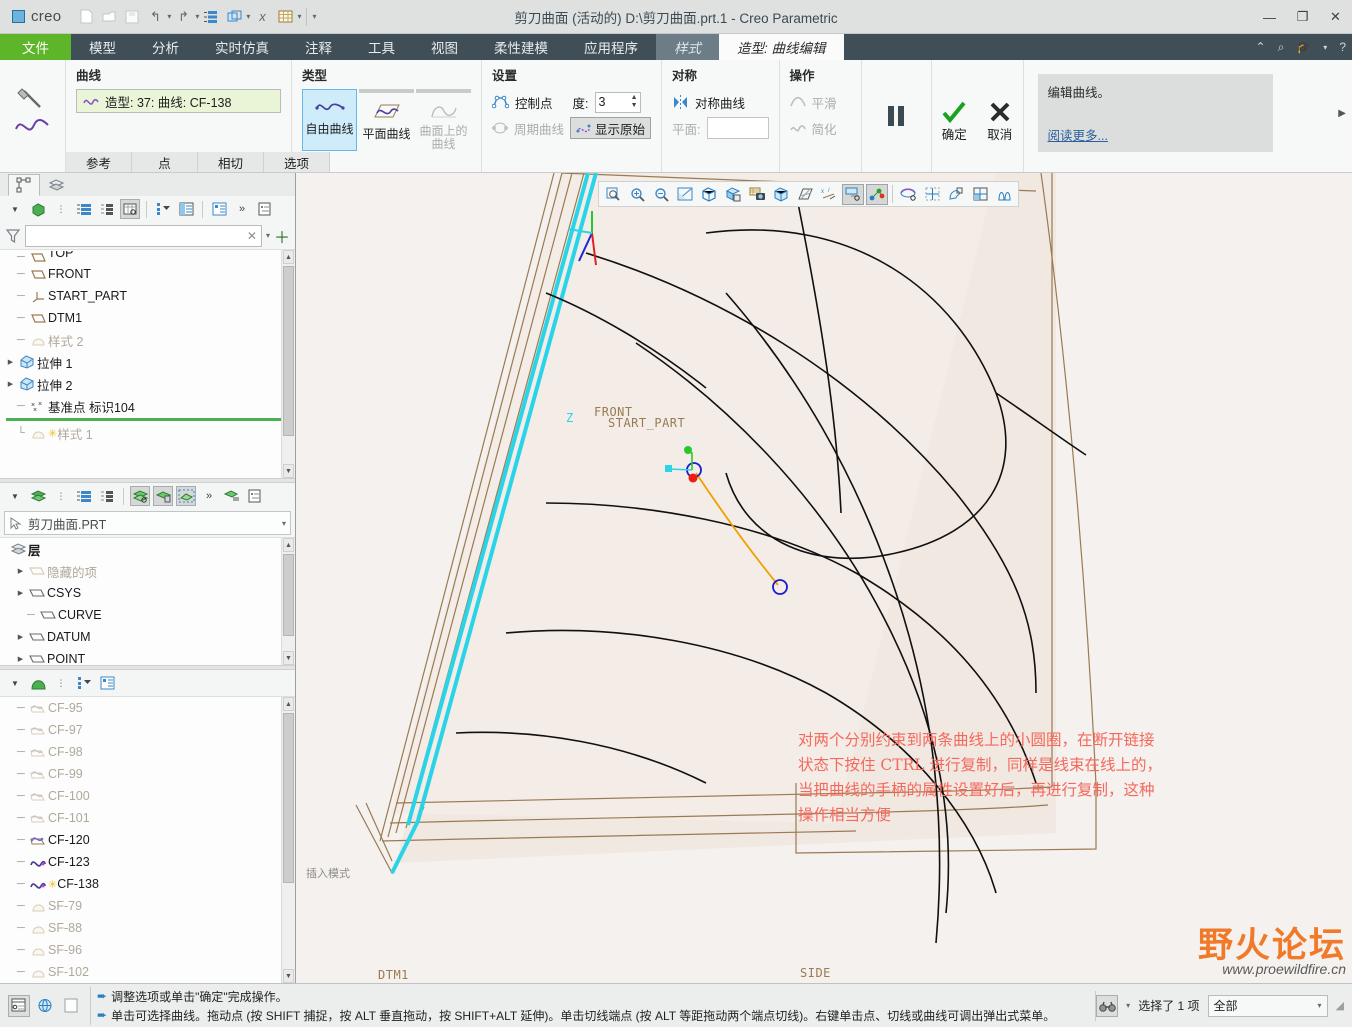 This screenshot has height=1027, width=1352. What do you see at coordinates (147, 318) in the screenshot?
I see `tree-row-dtm1: ─ DTM1` at bounding box center [147, 318].